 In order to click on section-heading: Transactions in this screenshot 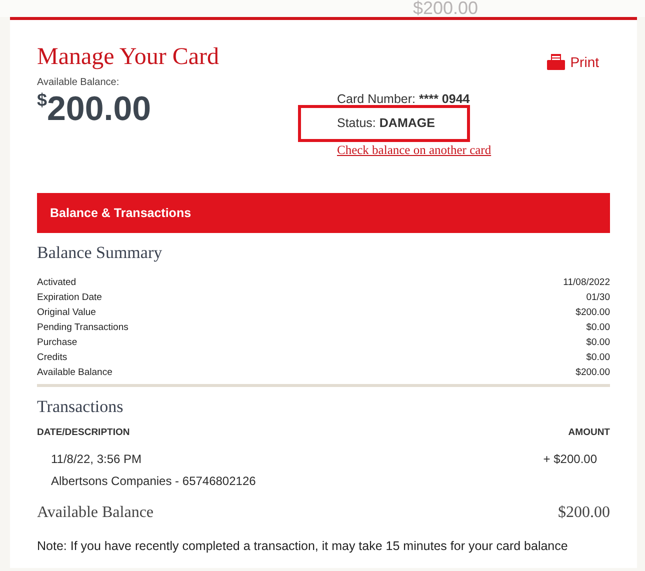, I will do `click(80, 407)`.